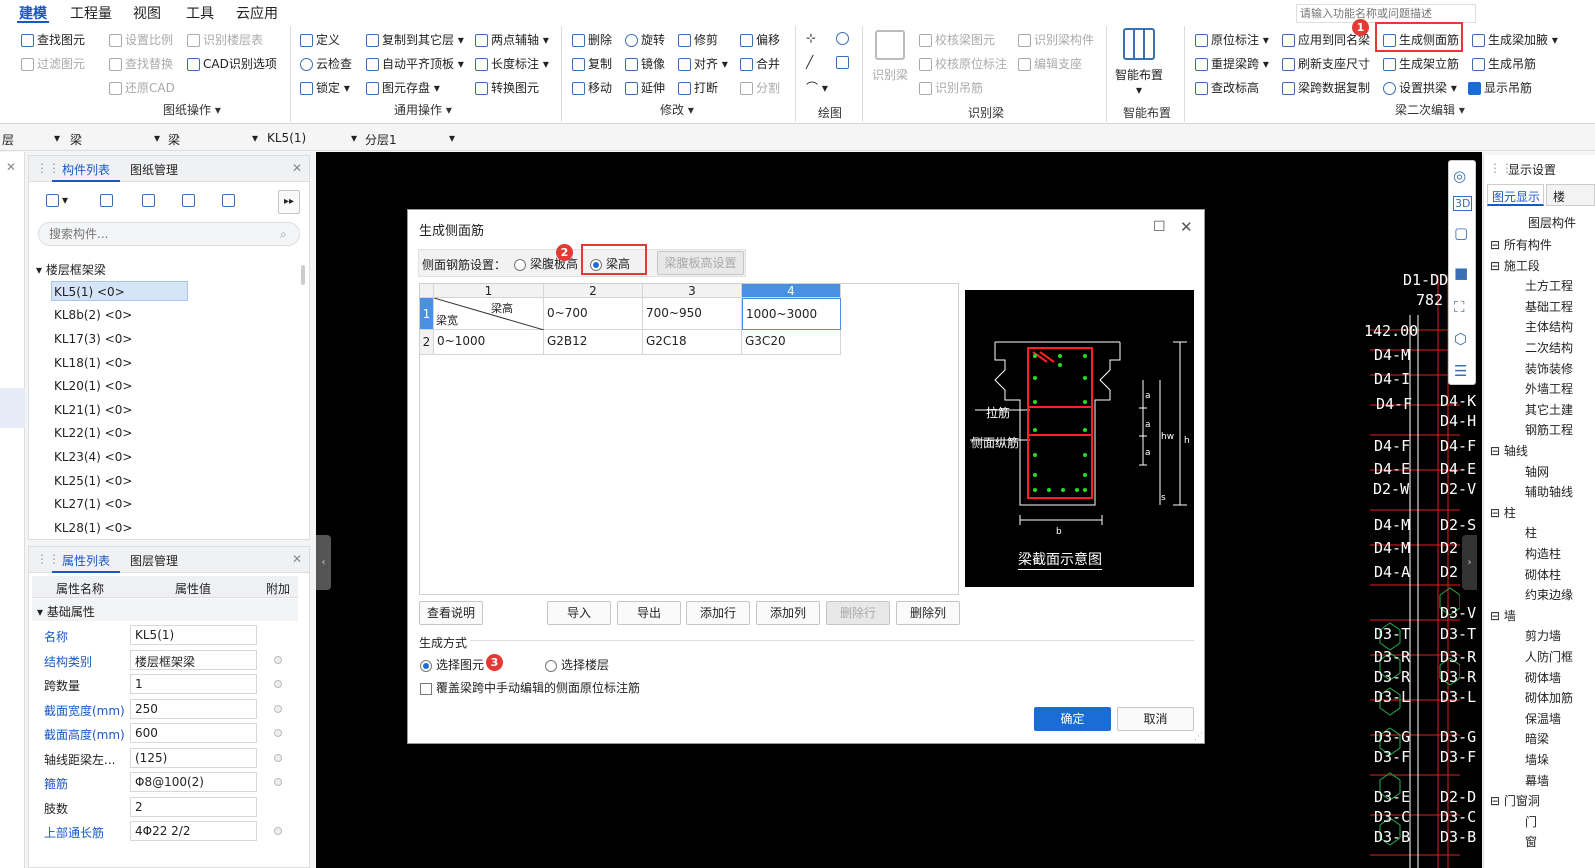  Describe the element at coordinates (1570, 195) in the screenshot. I see `tab-floor-display: 楼` at that location.